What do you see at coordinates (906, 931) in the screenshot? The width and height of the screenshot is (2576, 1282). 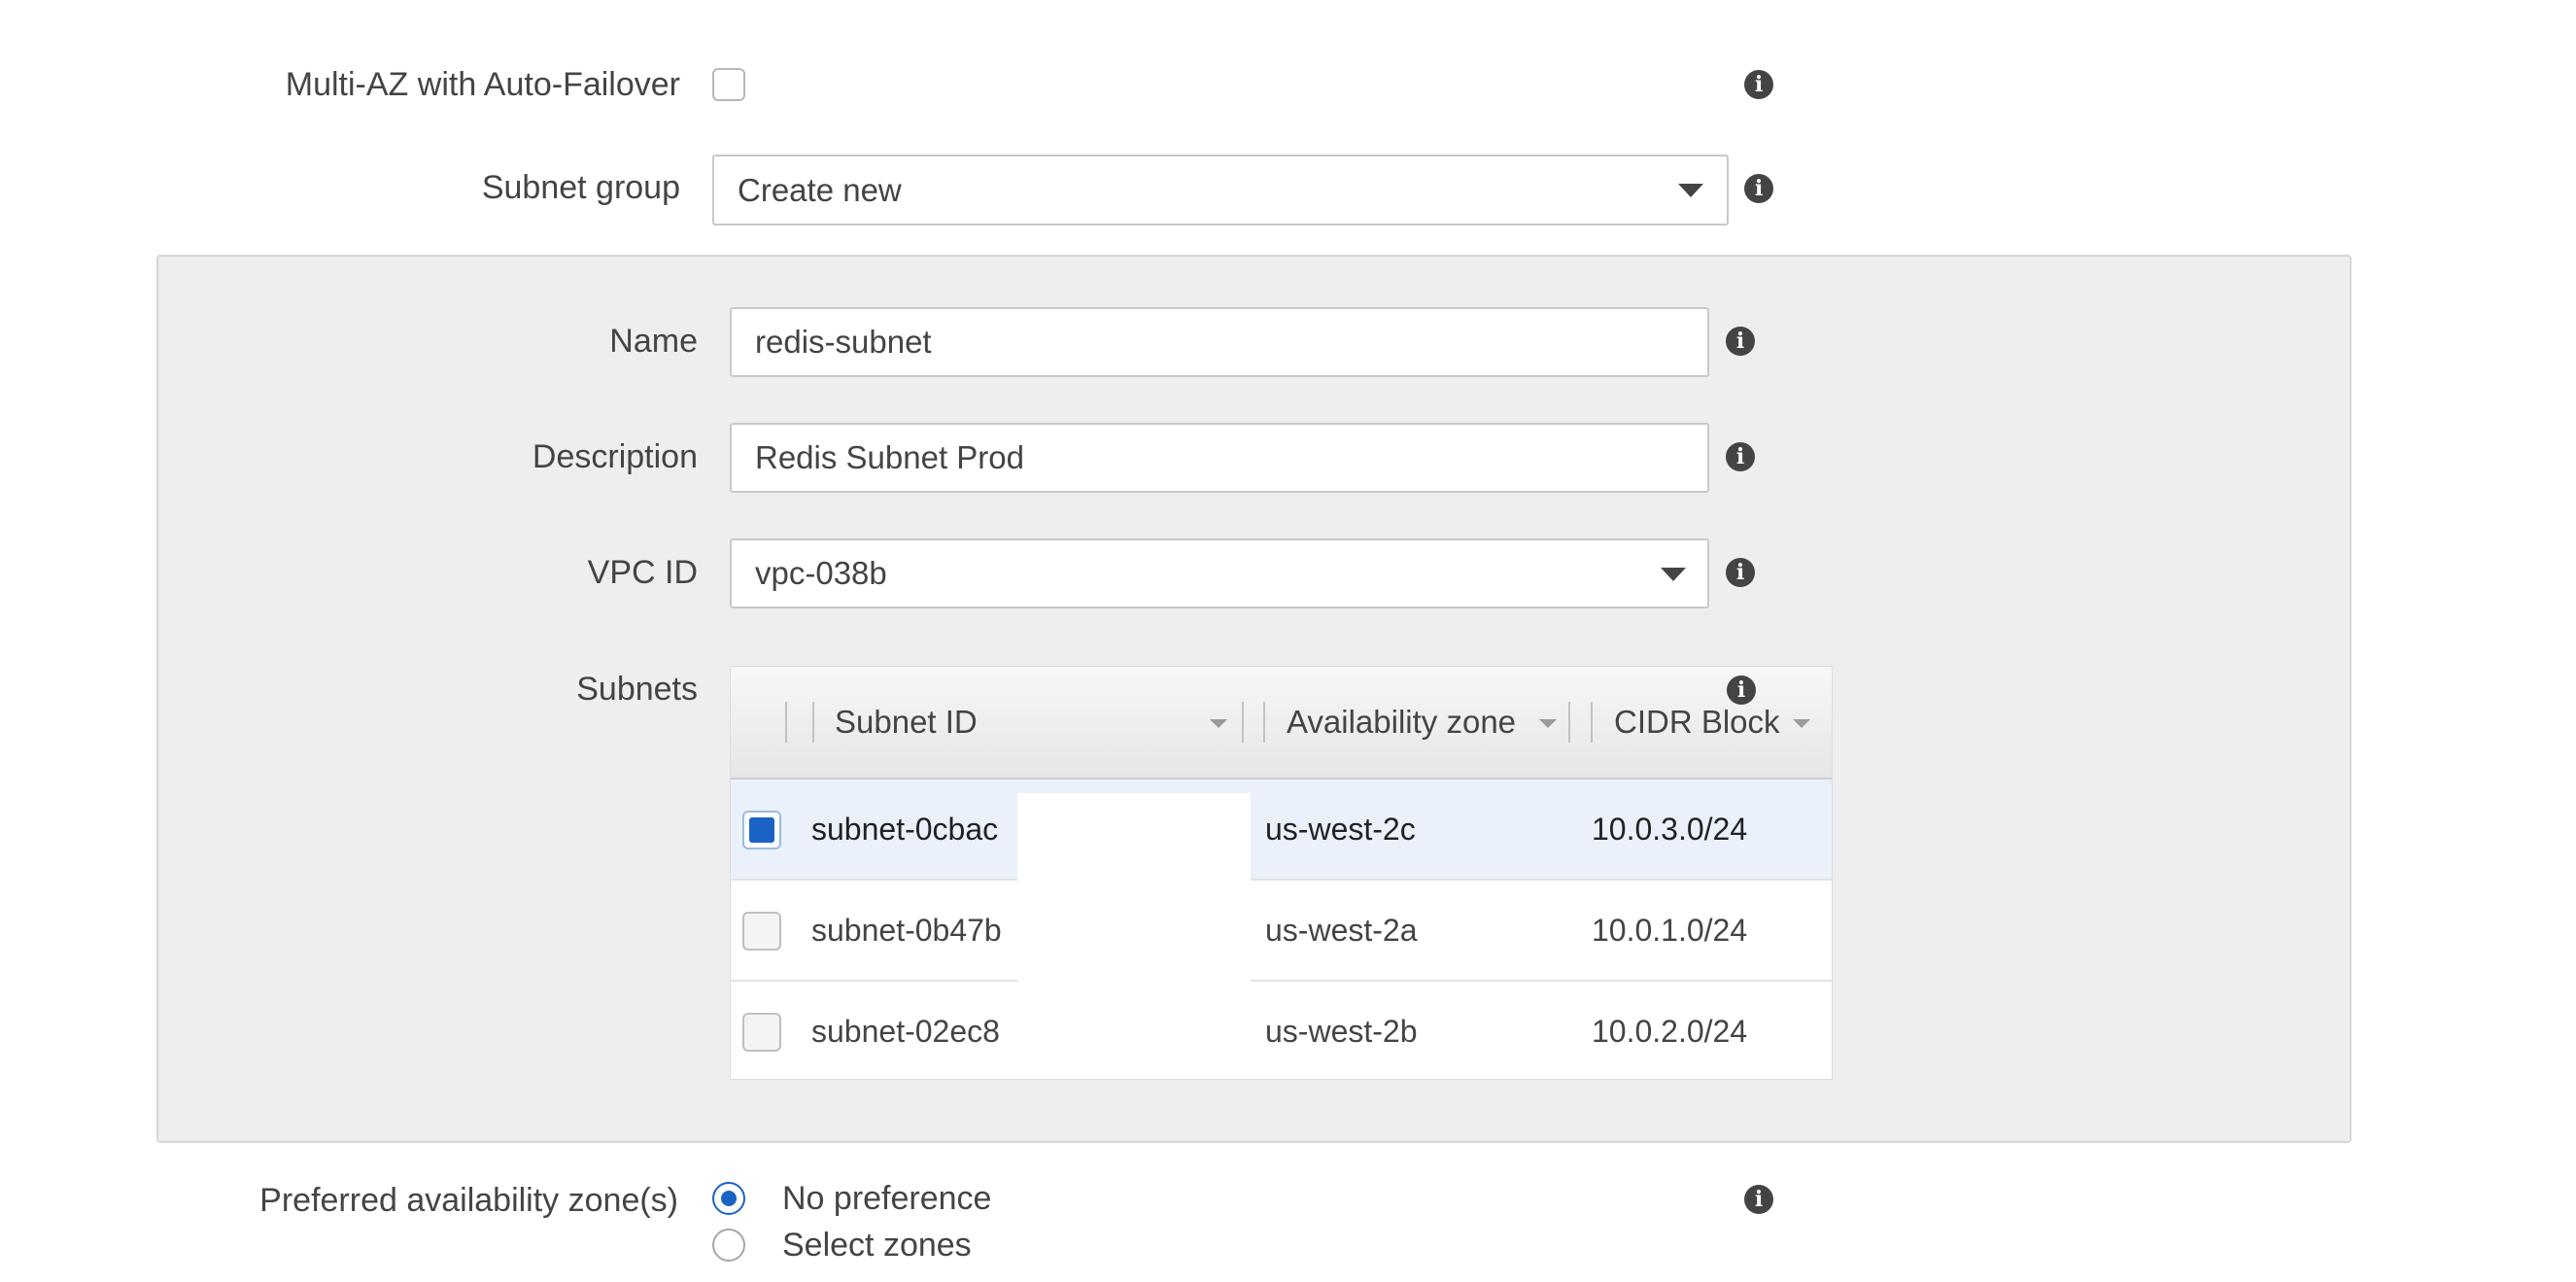 I see `subnet-id-cell: subnet-0b47b` at bounding box center [906, 931].